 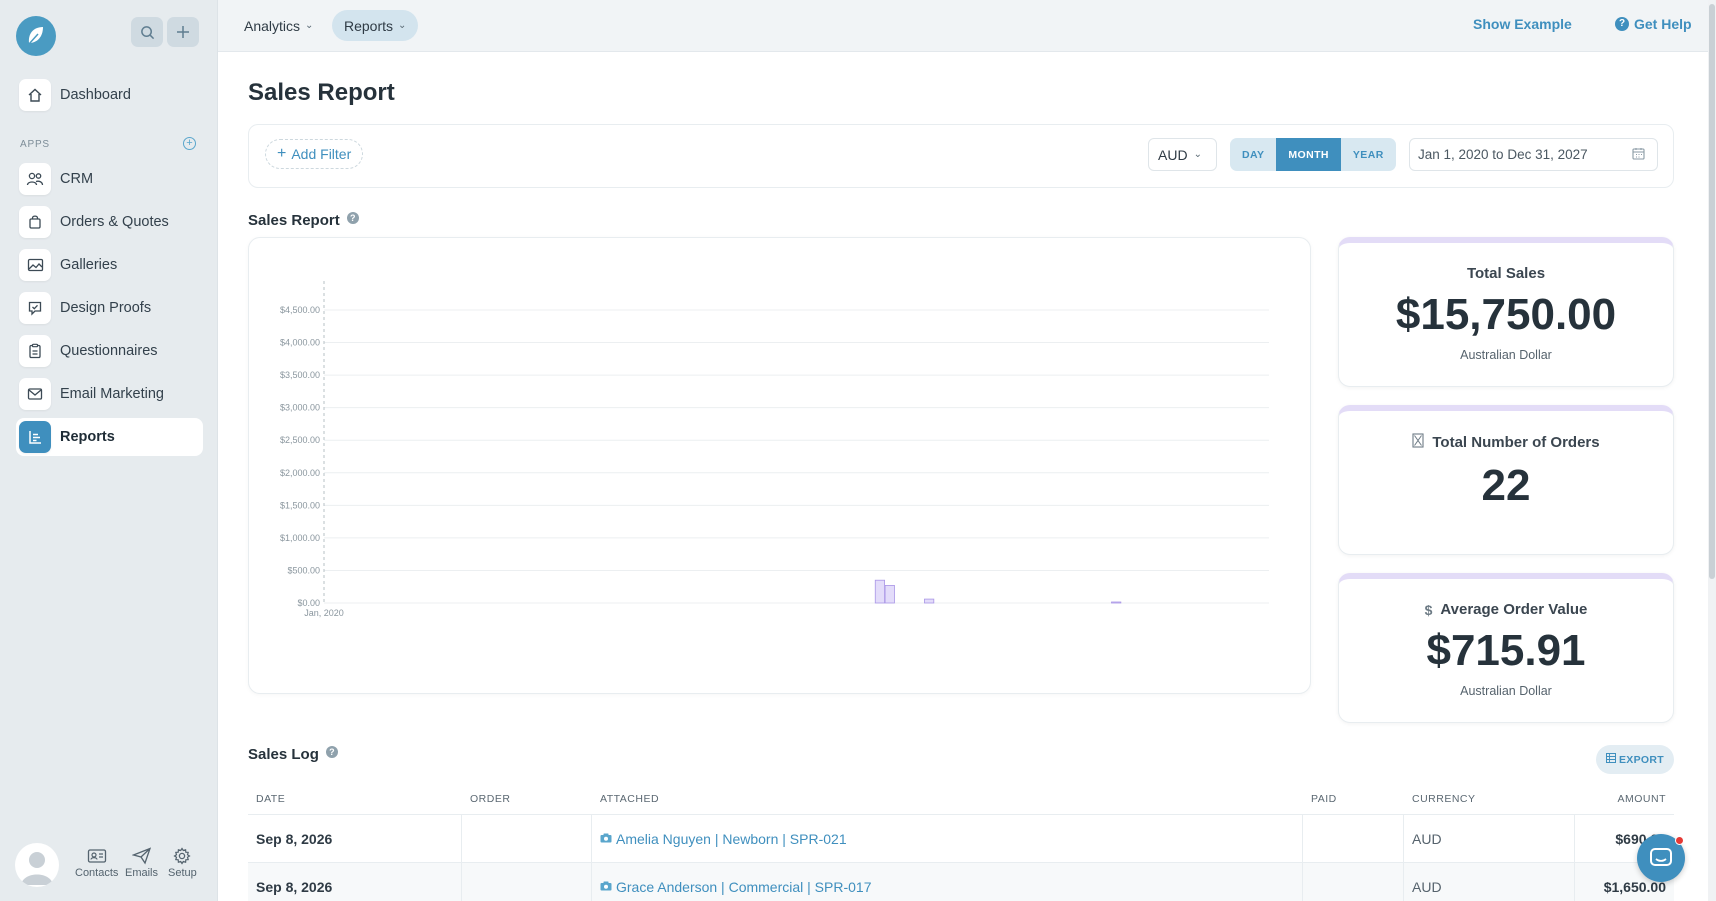 I want to click on get-help-label: Get Help, so click(x=1663, y=24).